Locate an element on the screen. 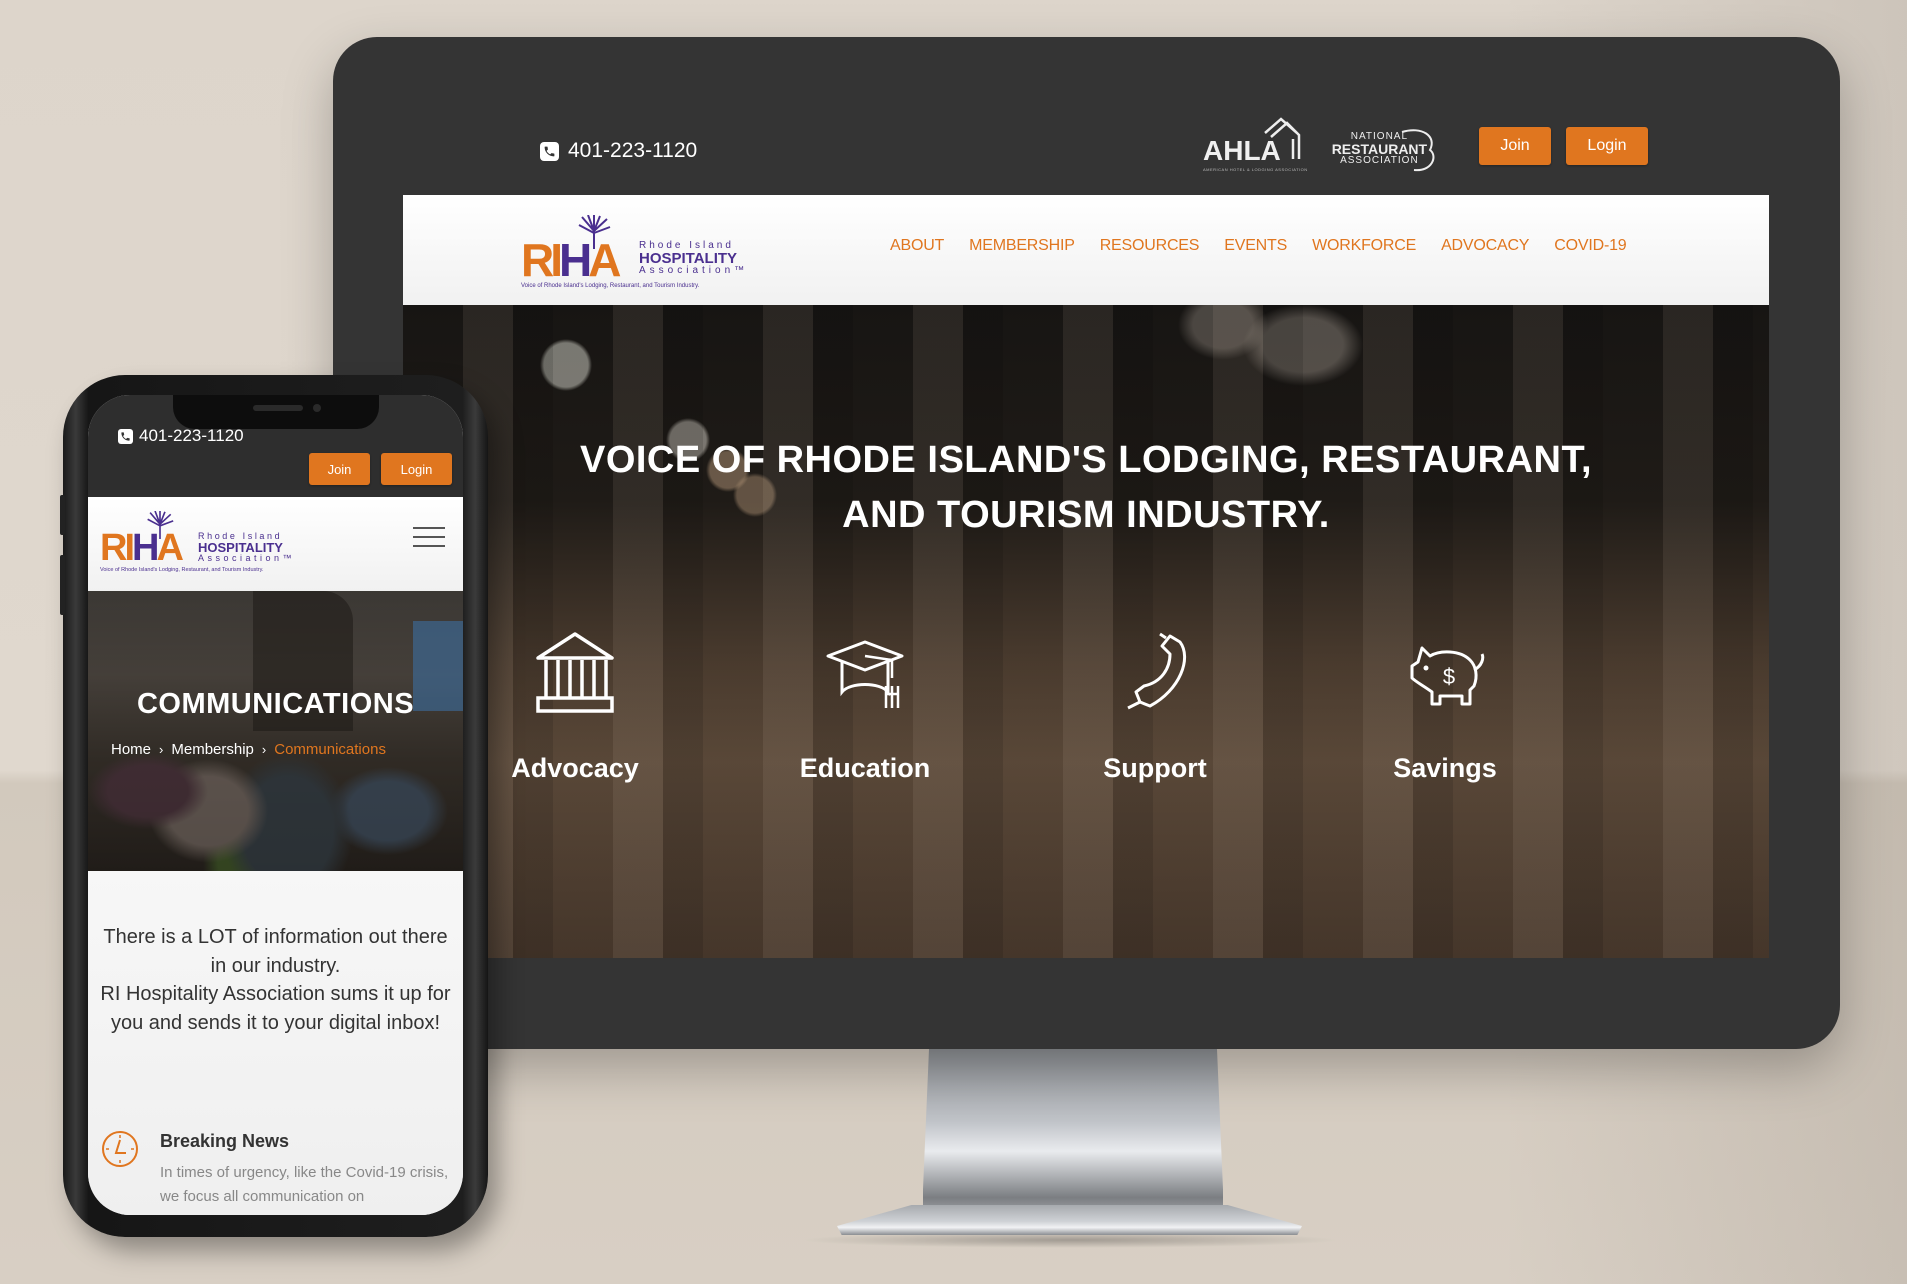 The image size is (1907, 1284). nav-item-workforce: WORKFORCE is located at coordinates (1364, 246).